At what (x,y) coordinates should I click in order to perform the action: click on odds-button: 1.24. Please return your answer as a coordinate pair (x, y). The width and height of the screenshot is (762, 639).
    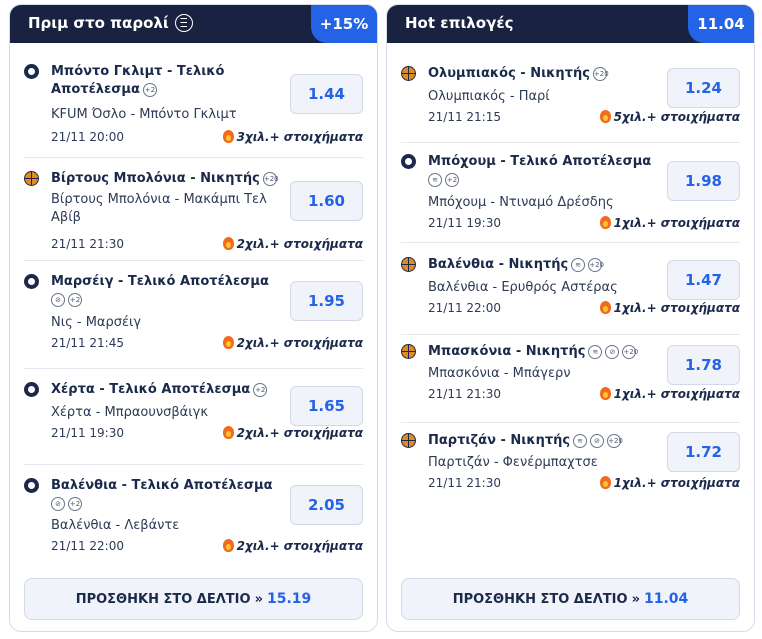
    Looking at the image, I should click on (703, 88).